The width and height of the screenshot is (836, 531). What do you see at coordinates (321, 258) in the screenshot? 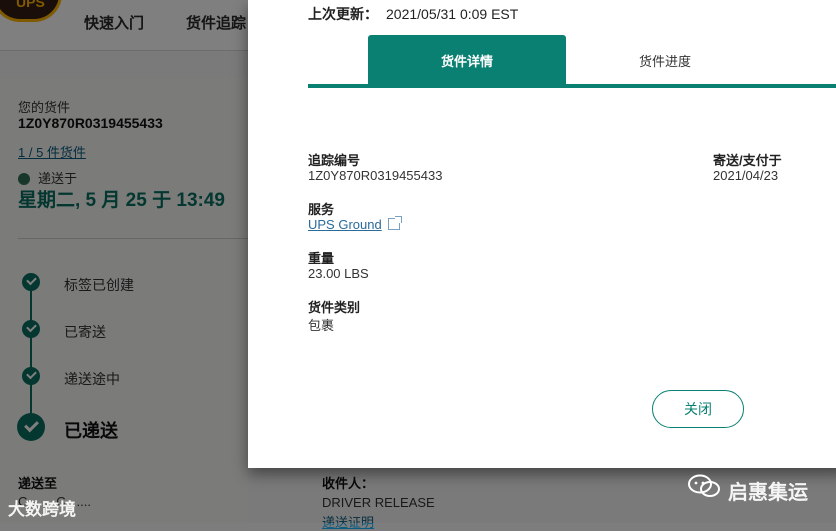
I see `weight-label: 重量` at bounding box center [321, 258].